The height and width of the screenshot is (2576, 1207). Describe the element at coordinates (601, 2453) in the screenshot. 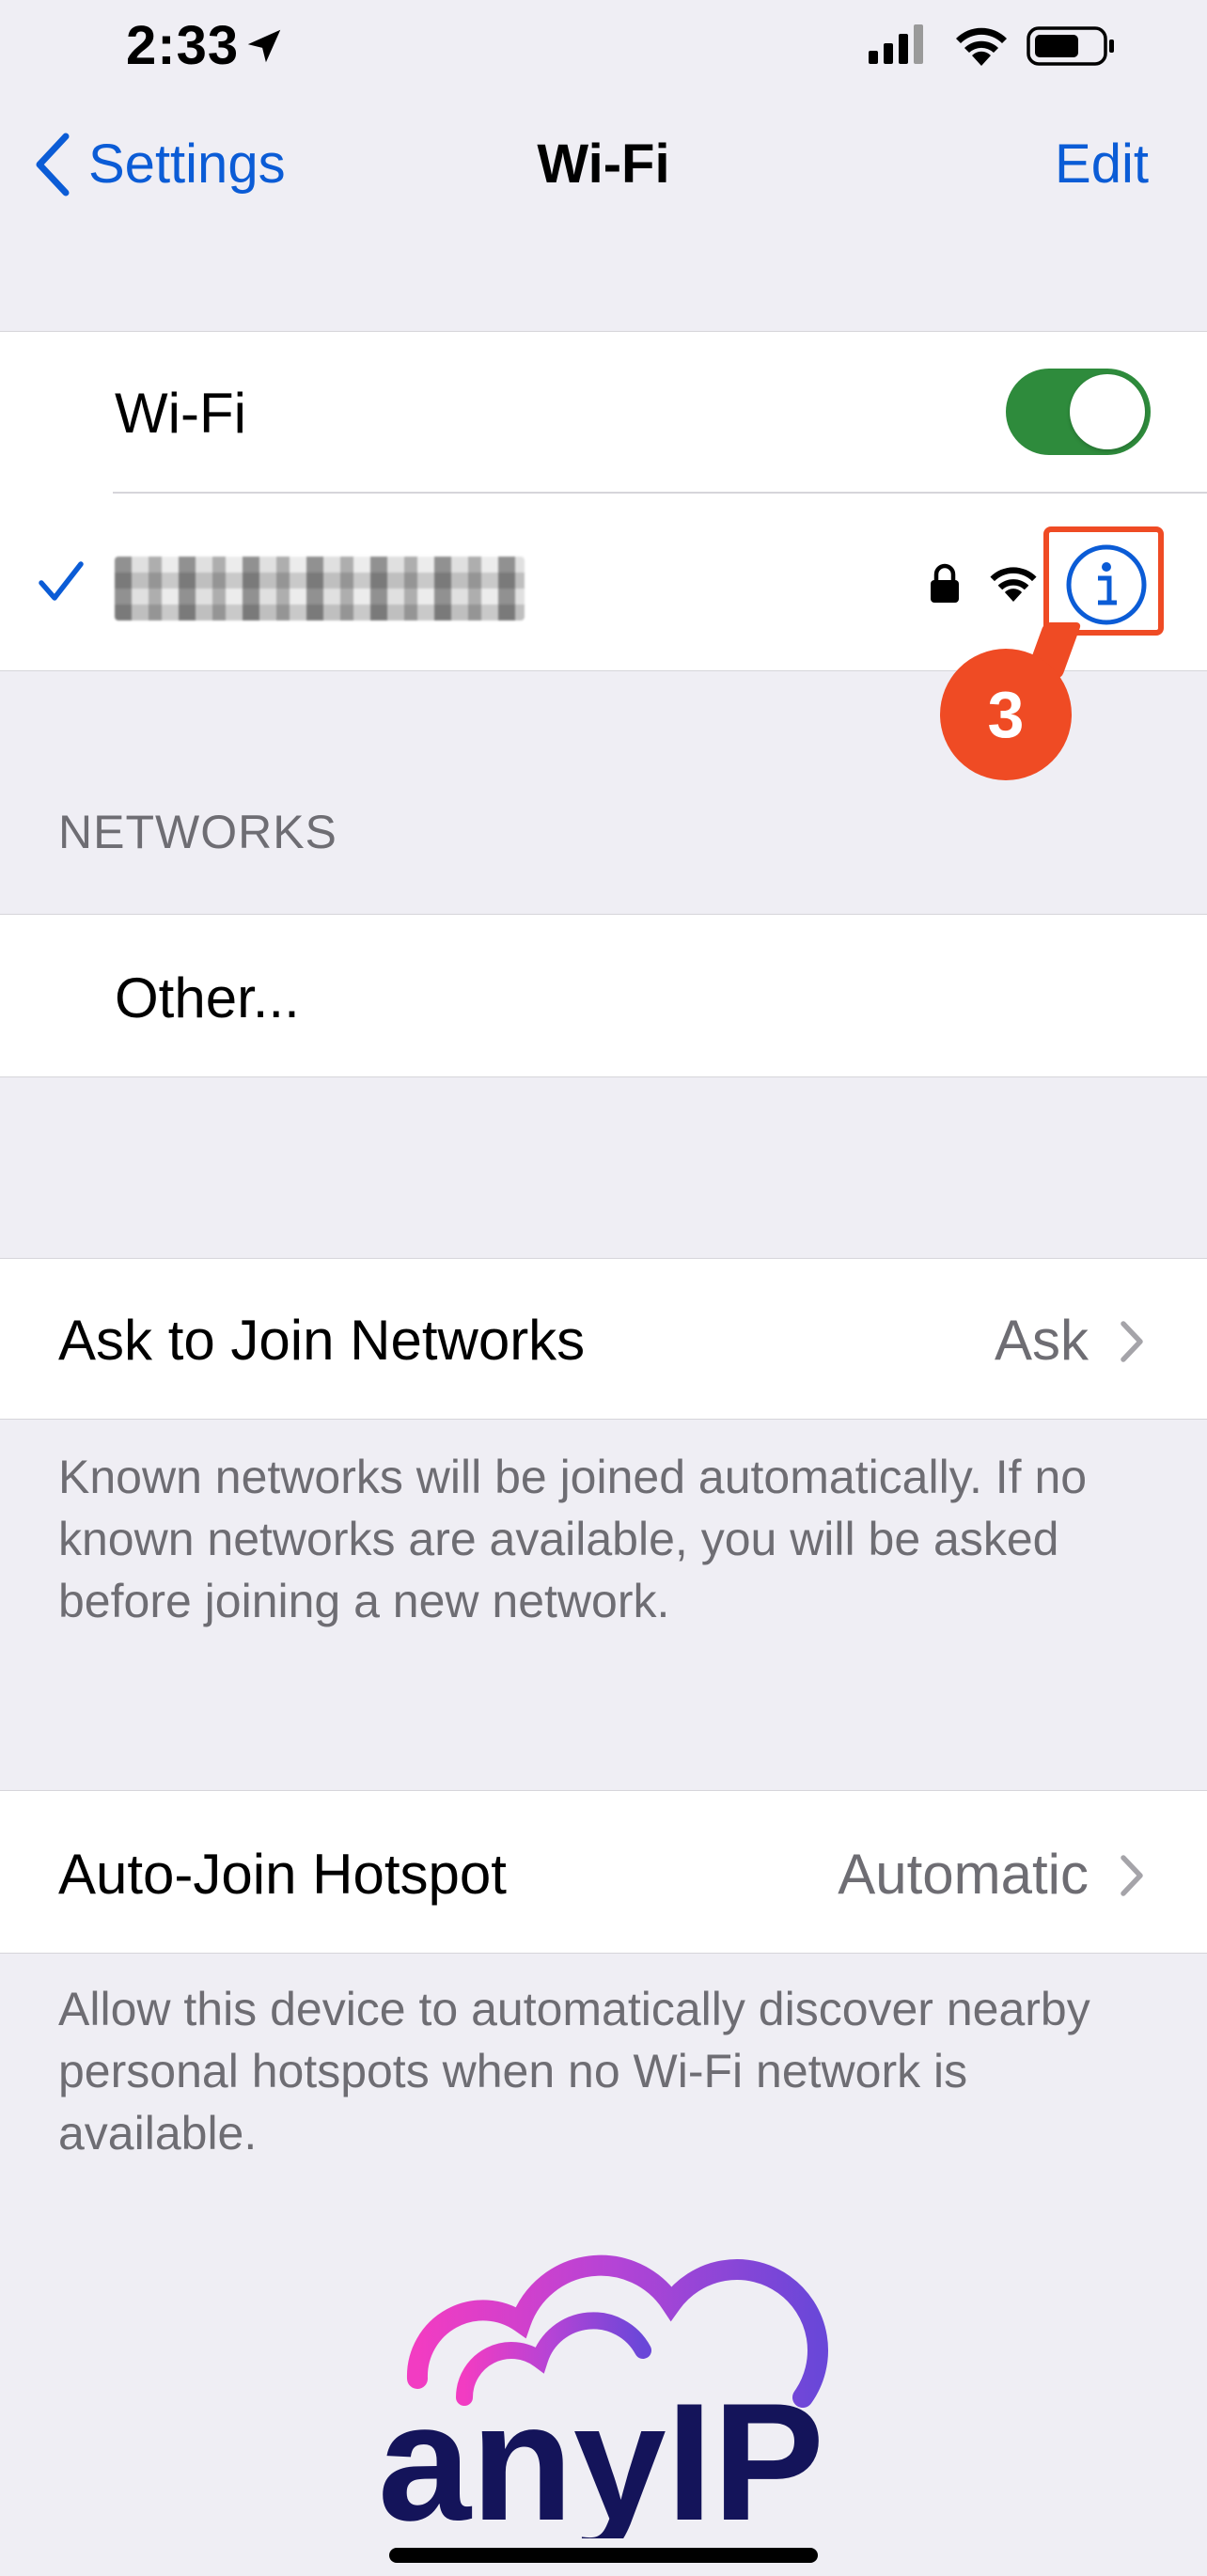

I see `anyip-logo-text: anyIP` at that location.